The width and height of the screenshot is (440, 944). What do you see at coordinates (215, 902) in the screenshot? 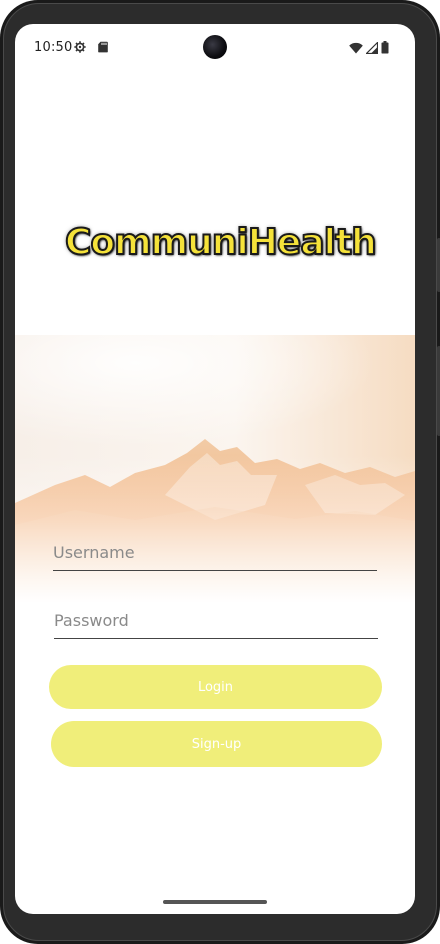
I see `home-indicator` at bounding box center [215, 902].